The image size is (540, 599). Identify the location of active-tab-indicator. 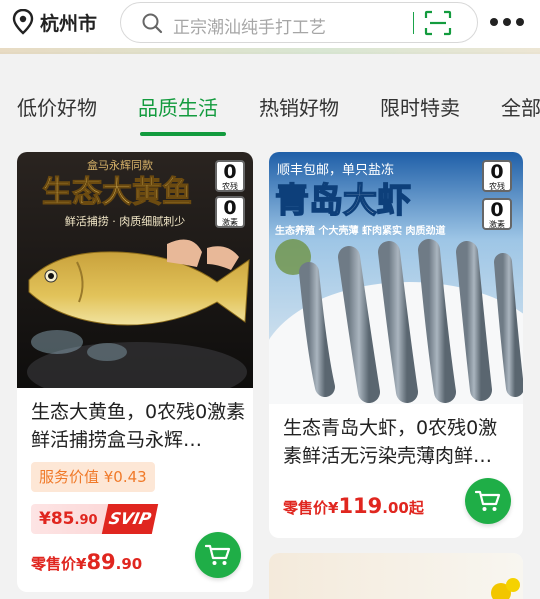
(183, 134).